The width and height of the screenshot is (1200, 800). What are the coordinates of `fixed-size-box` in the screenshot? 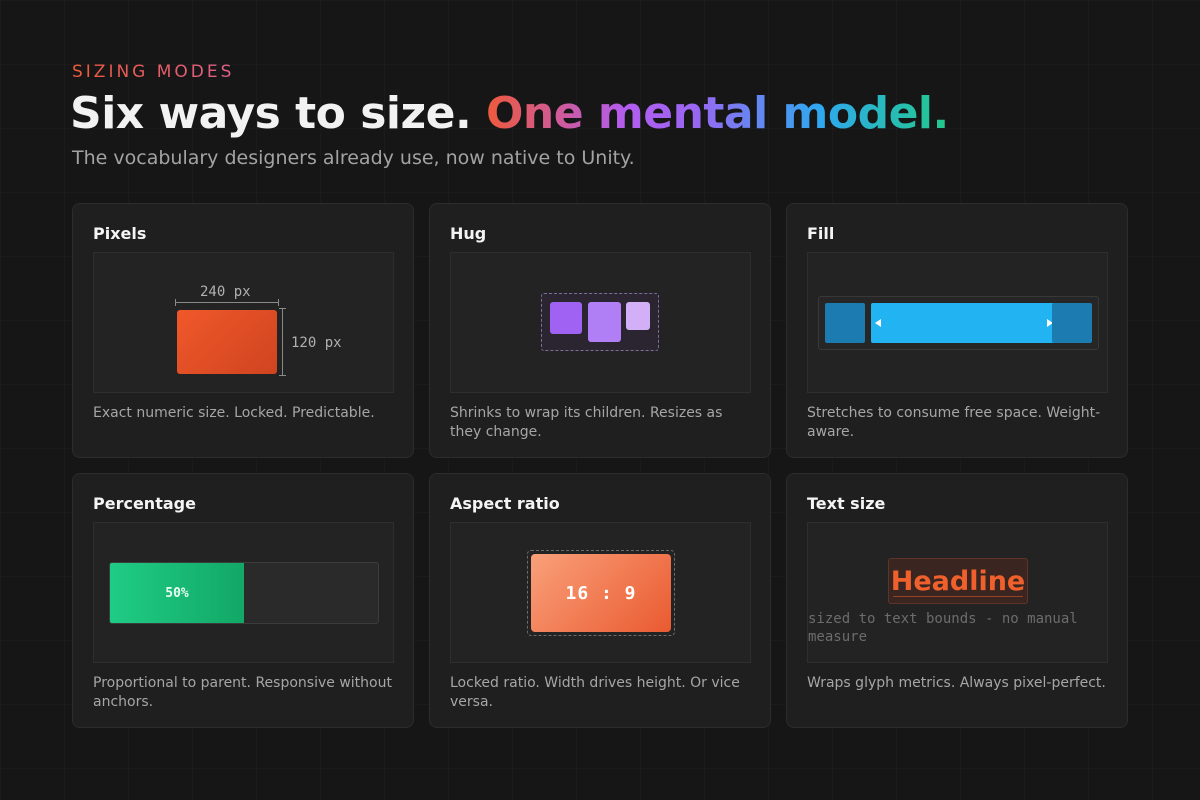 It's located at (227, 342).